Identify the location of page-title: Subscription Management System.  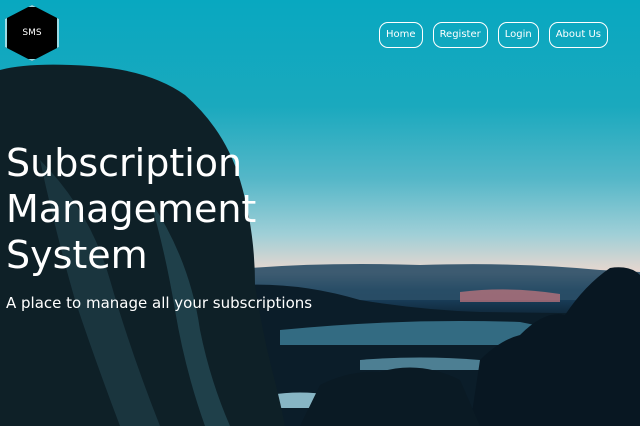
(131, 209).